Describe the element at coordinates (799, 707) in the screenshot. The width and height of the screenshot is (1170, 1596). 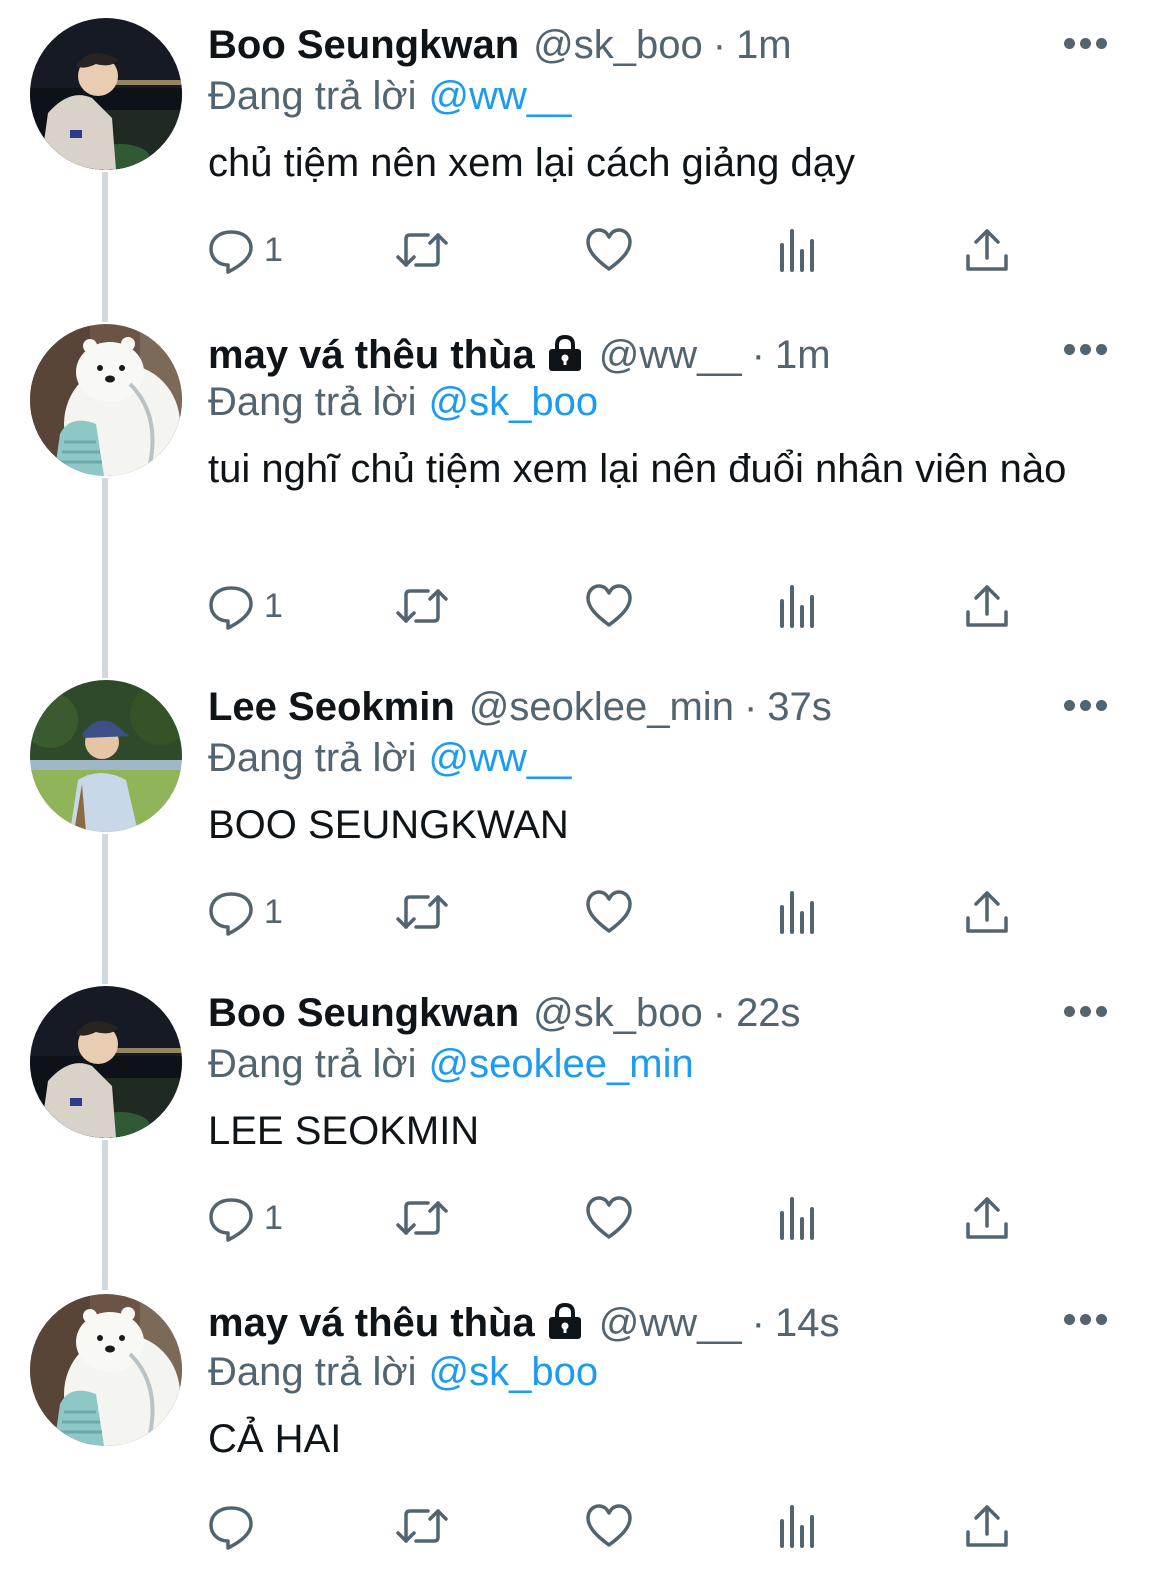
I see `timestamp: 37s` at that location.